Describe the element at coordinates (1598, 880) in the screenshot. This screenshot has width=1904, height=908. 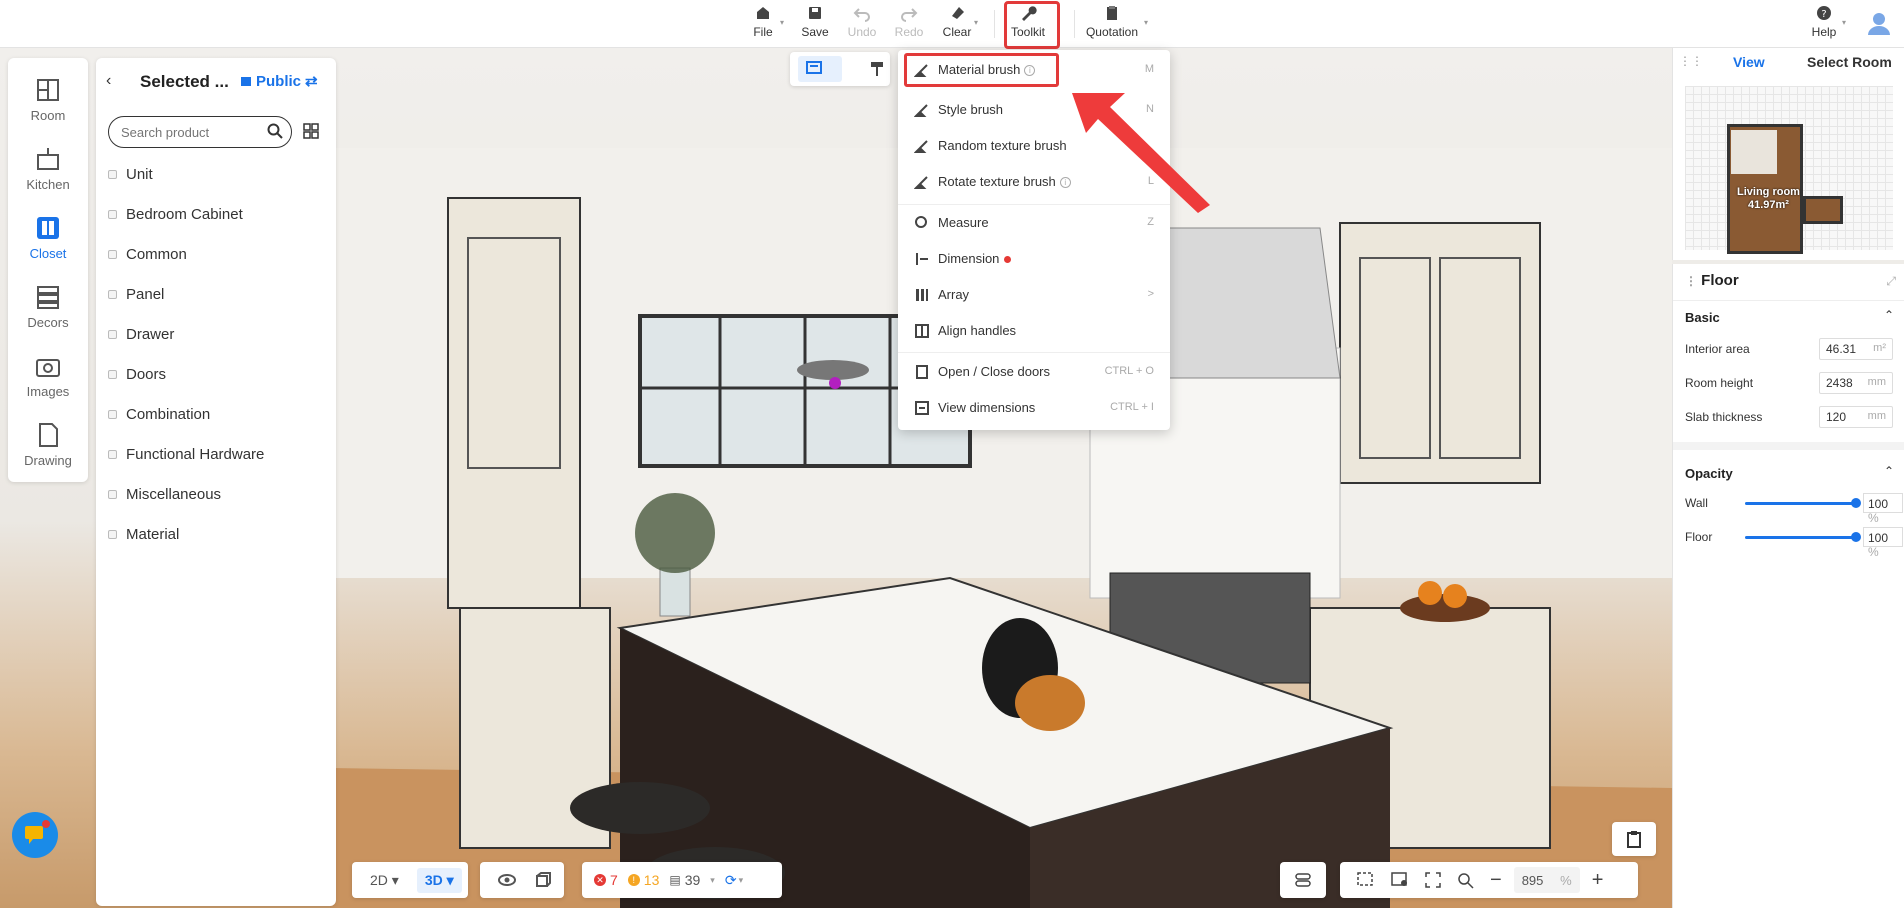
I see `zoom-in-button: +` at that location.